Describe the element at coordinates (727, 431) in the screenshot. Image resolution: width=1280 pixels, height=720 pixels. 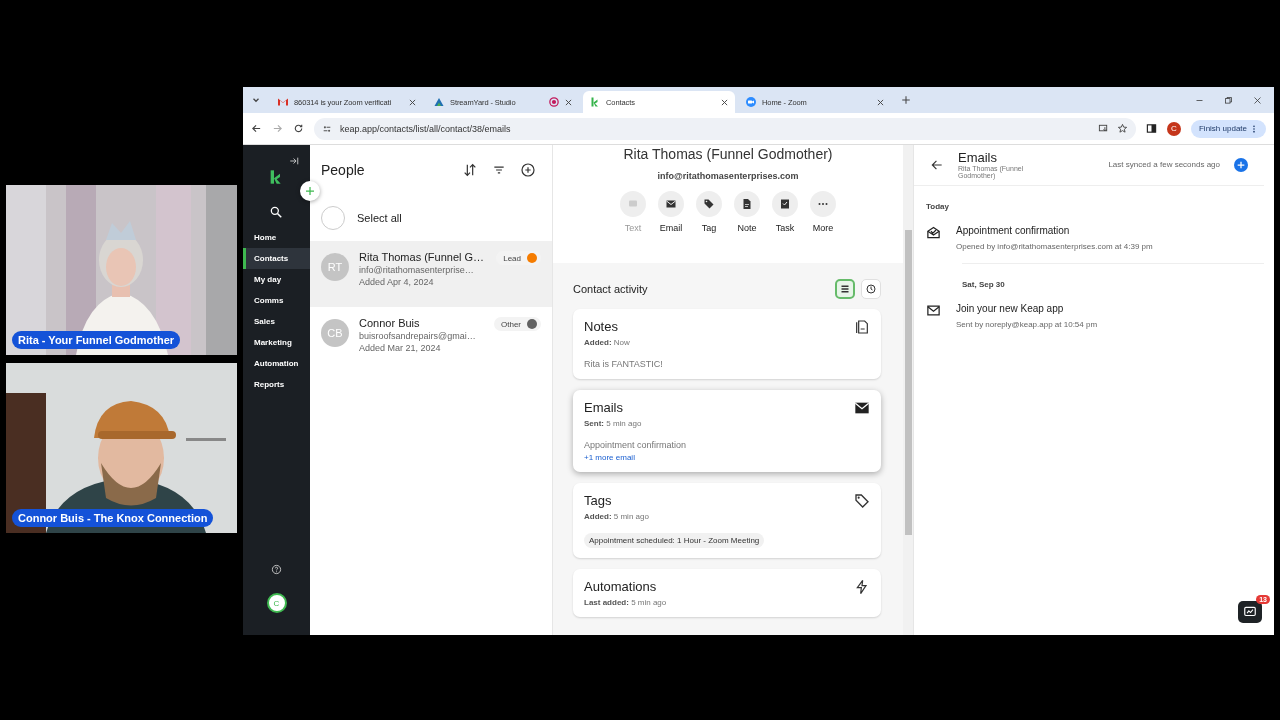
I see `activity-card: Emails Sent: 5 min ago Appointment confirmation +1 more email` at that location.